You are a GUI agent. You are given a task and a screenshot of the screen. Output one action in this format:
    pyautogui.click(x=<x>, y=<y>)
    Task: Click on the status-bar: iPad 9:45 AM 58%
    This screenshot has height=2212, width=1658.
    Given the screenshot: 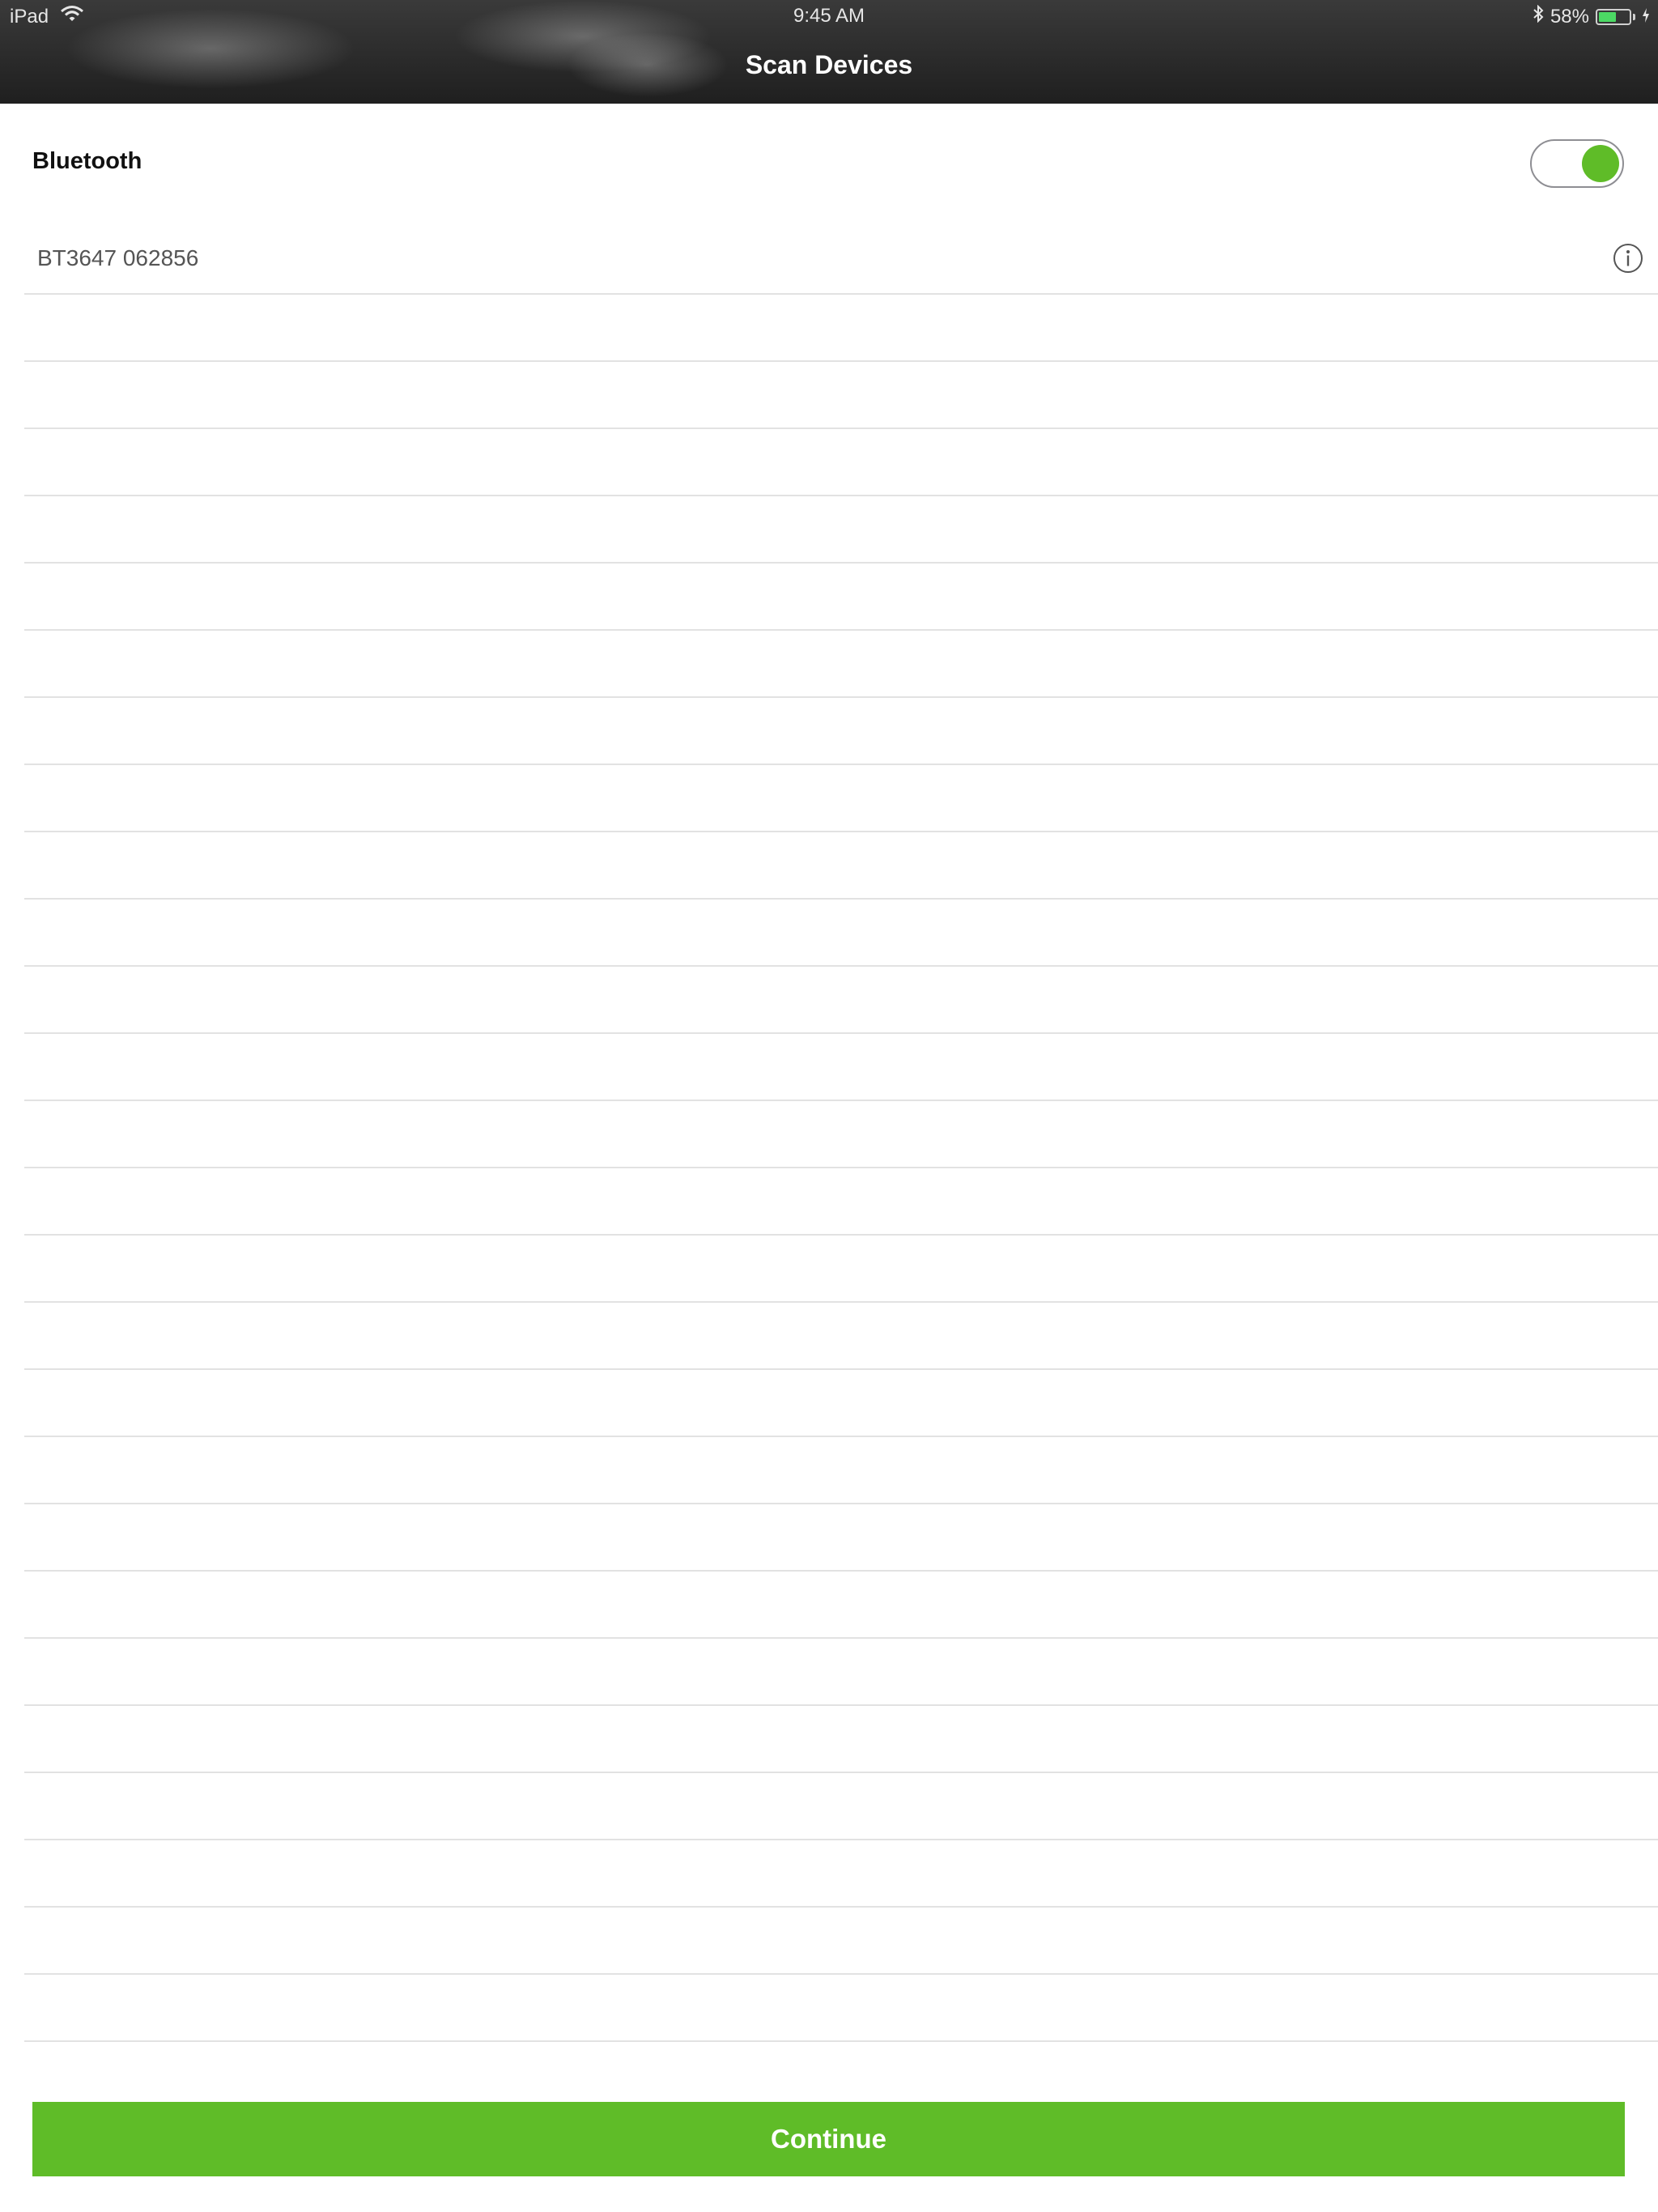 What is the action you would take?
    pyautogui.click(x=829, y=16)
    